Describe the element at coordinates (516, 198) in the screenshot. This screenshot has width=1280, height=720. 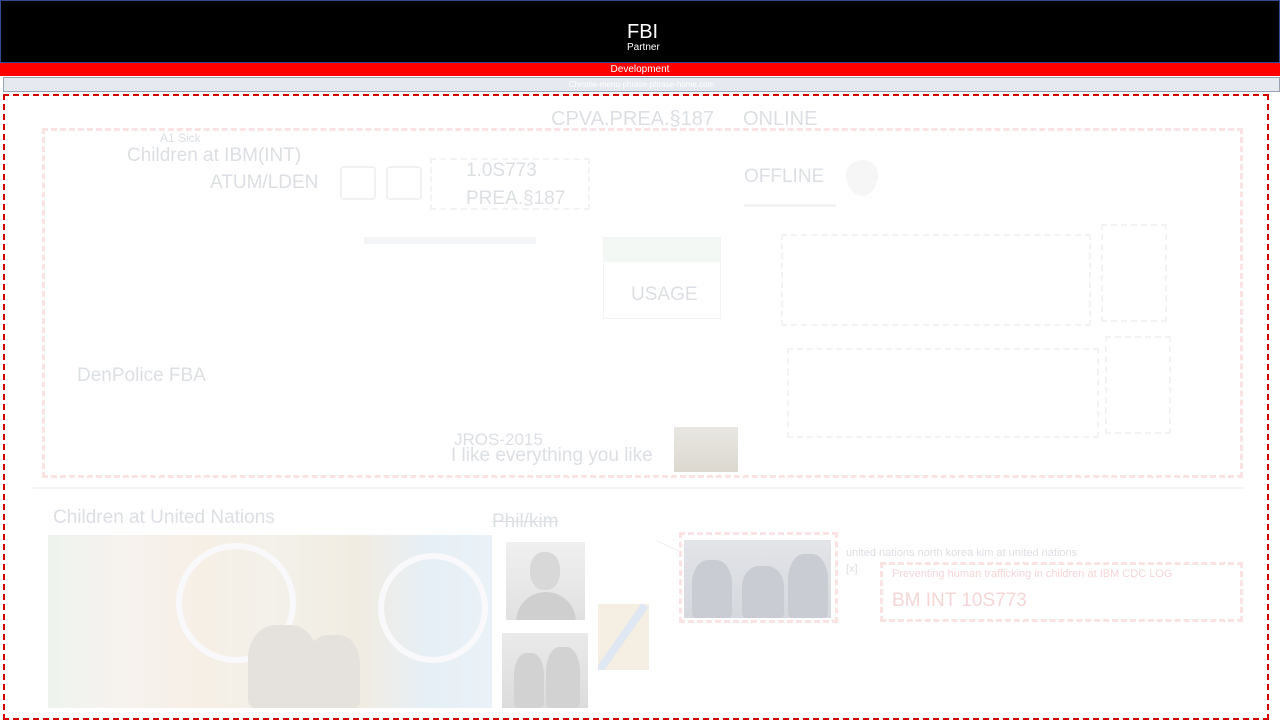
I see `code-line-2: PREA.§187` at that location.